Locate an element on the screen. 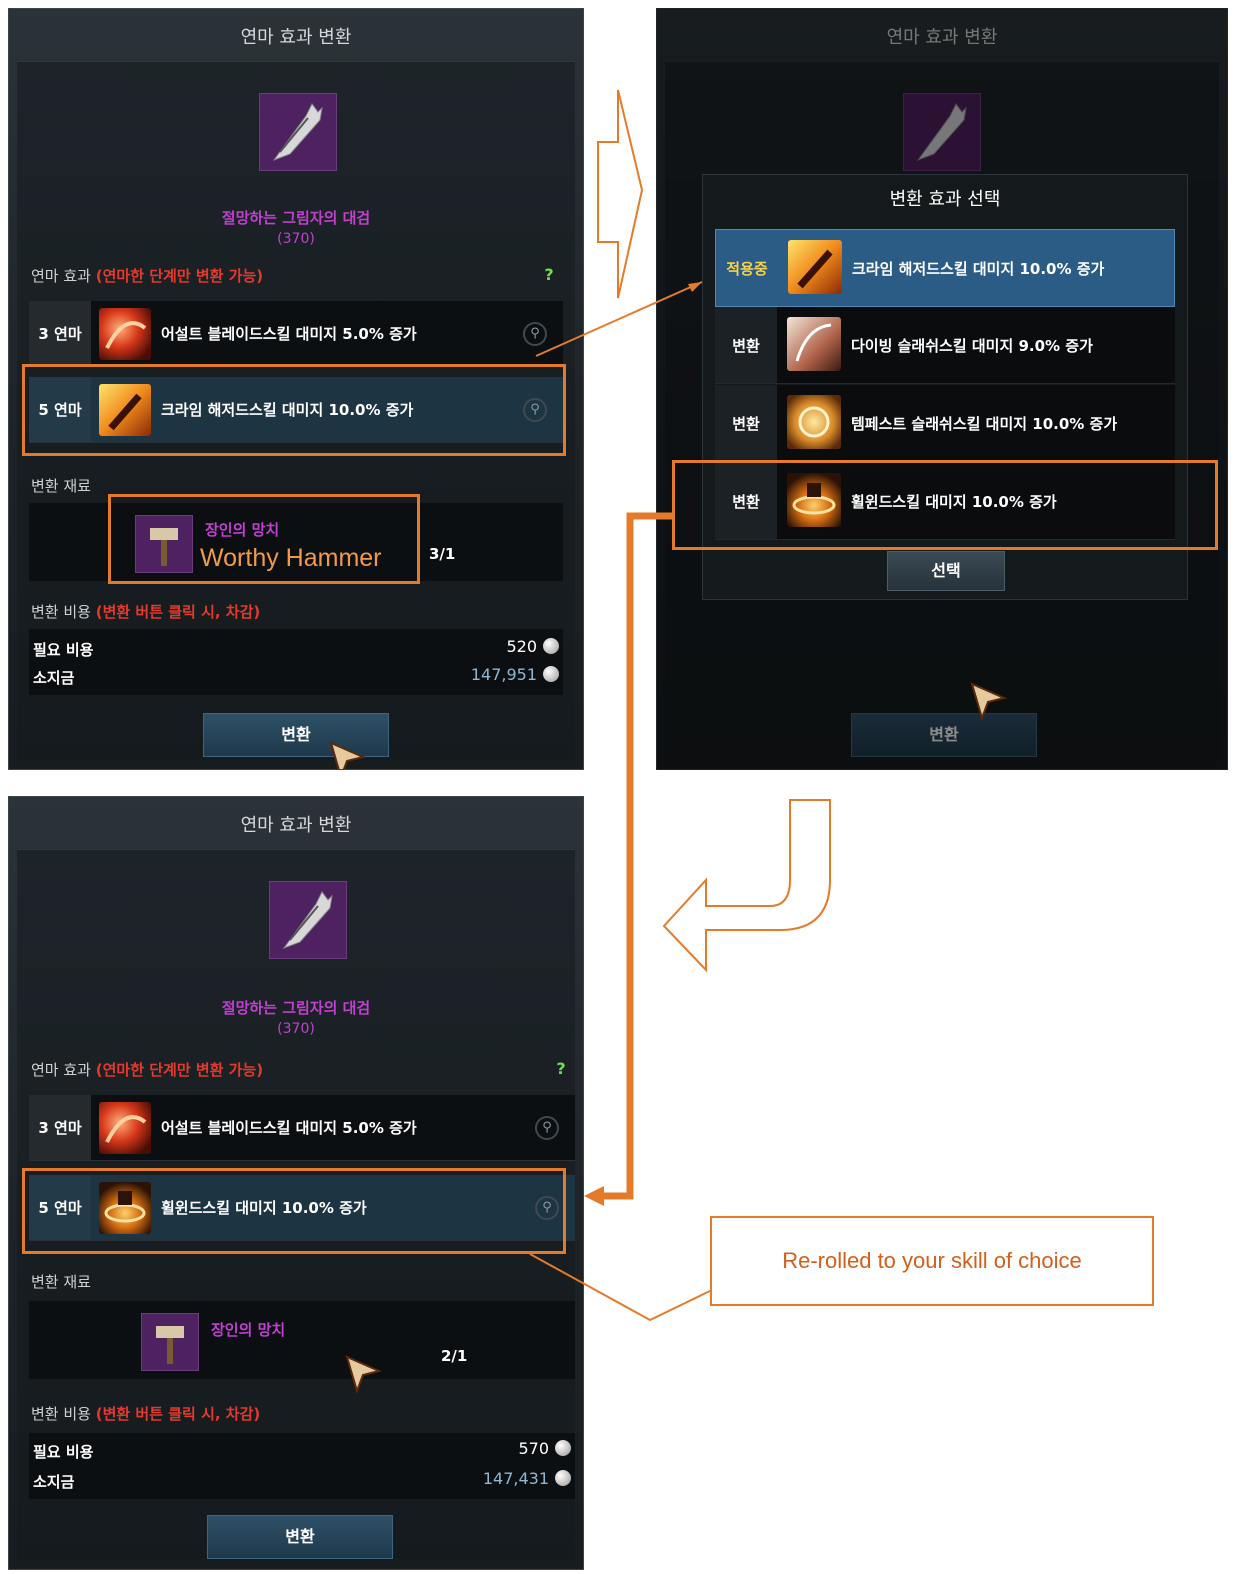 The image size is (1234, 1574). flow-arrow-head is located at coordinates (594, 1196).